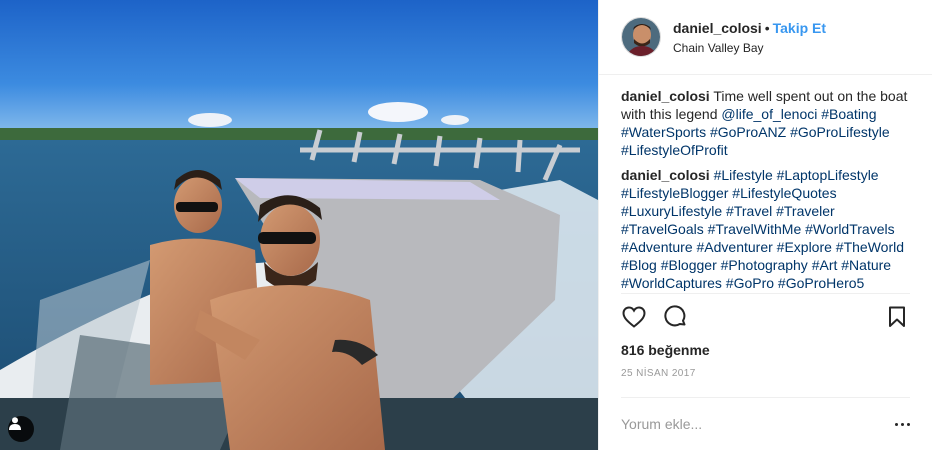  I want to click on user-tag-button, so click(21, 429).